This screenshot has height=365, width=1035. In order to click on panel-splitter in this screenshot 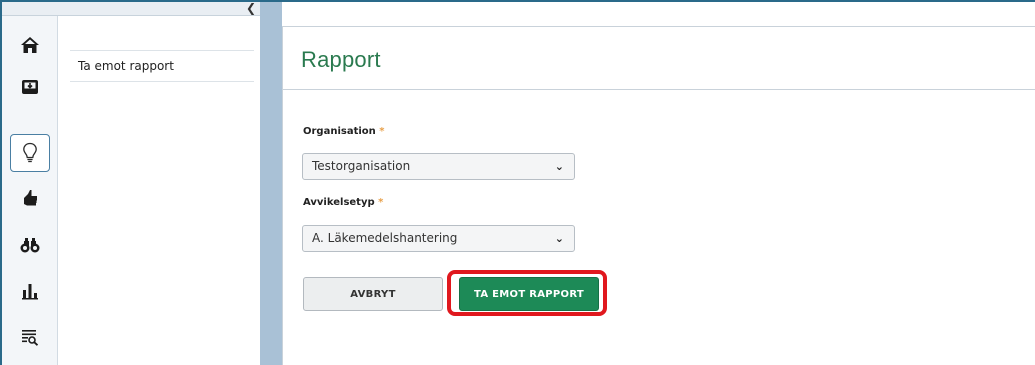, I will do `click(271, 183)`.